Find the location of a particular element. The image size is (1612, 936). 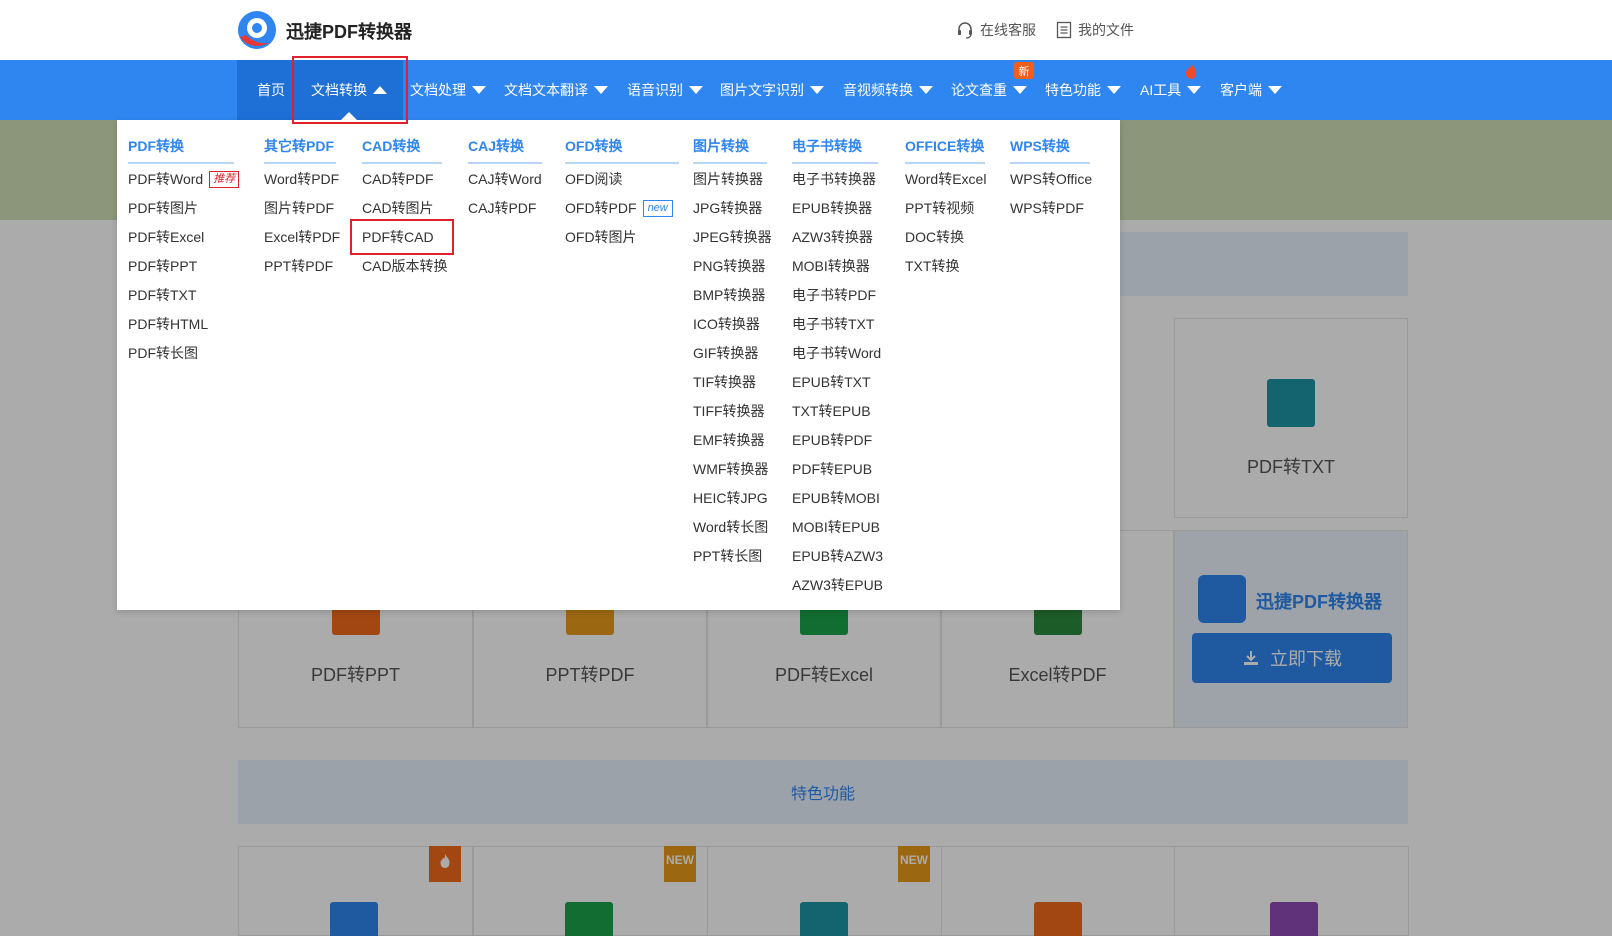

menu-item: JPG转换器 is located at coordinates (727, 208).